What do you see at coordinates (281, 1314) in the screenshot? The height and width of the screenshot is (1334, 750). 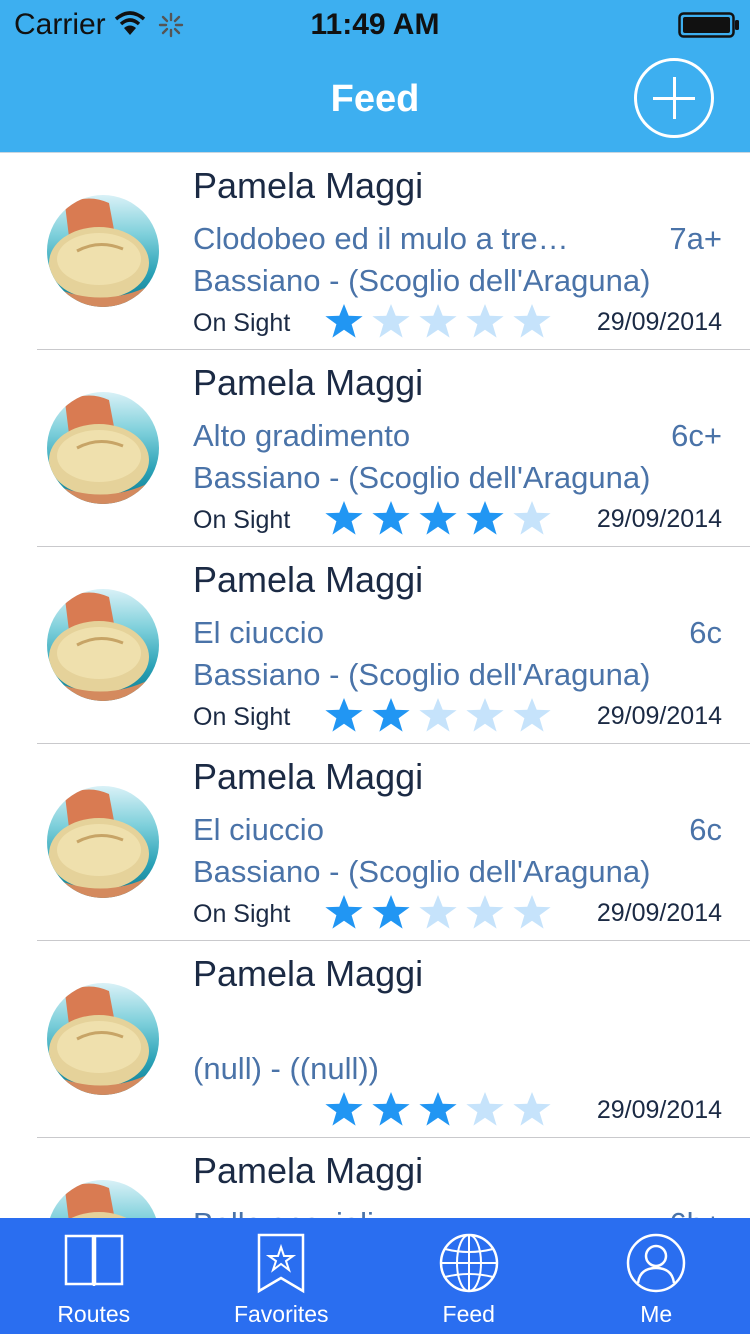 I see `tab-label: Favorites` at bounding box center [281, 1314].